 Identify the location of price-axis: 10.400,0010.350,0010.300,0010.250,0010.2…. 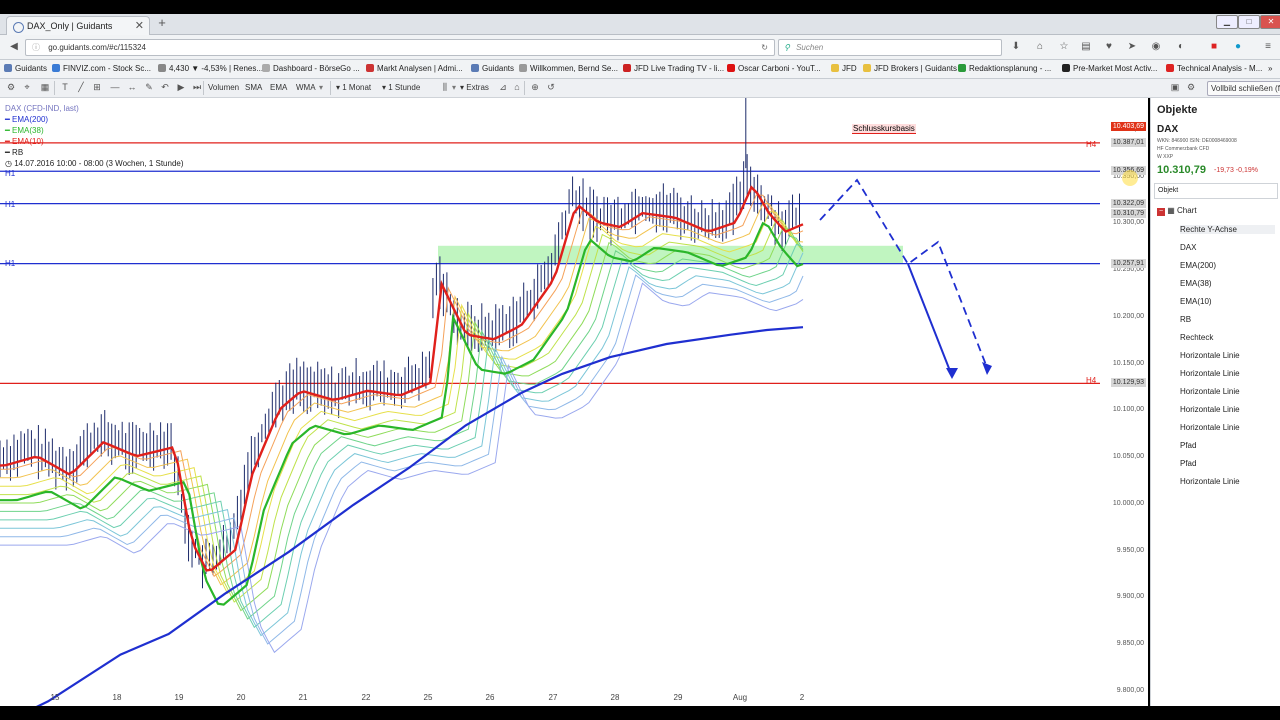
(1124, 402).